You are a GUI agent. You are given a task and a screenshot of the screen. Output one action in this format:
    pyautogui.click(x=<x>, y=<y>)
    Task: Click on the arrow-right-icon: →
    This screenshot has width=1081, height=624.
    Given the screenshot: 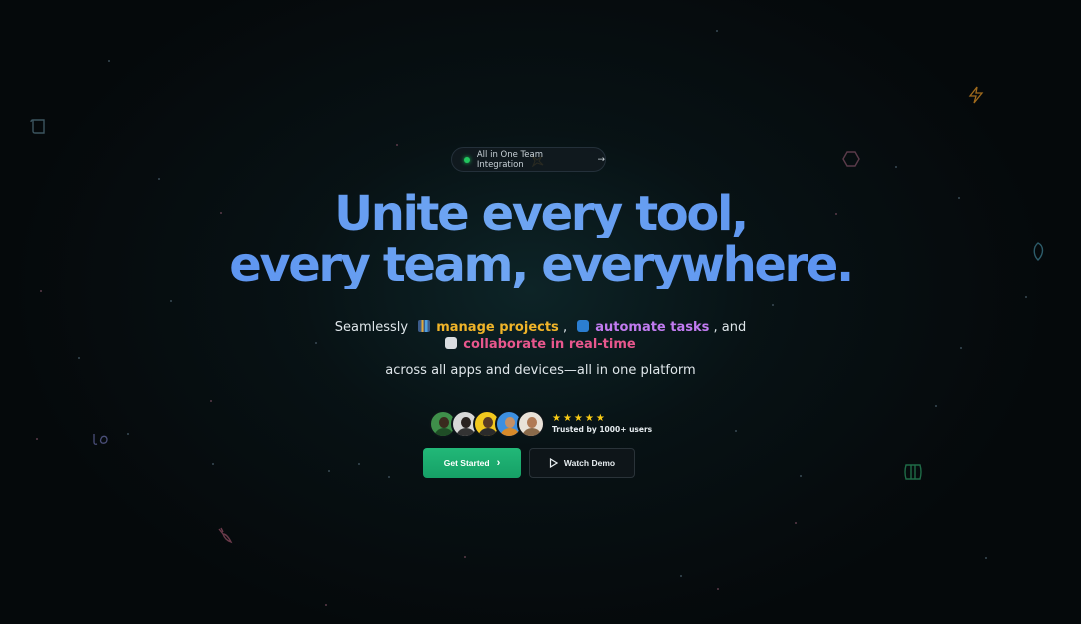 What is the action you would take?
    pyautogui.click(x=601, y=159)
    